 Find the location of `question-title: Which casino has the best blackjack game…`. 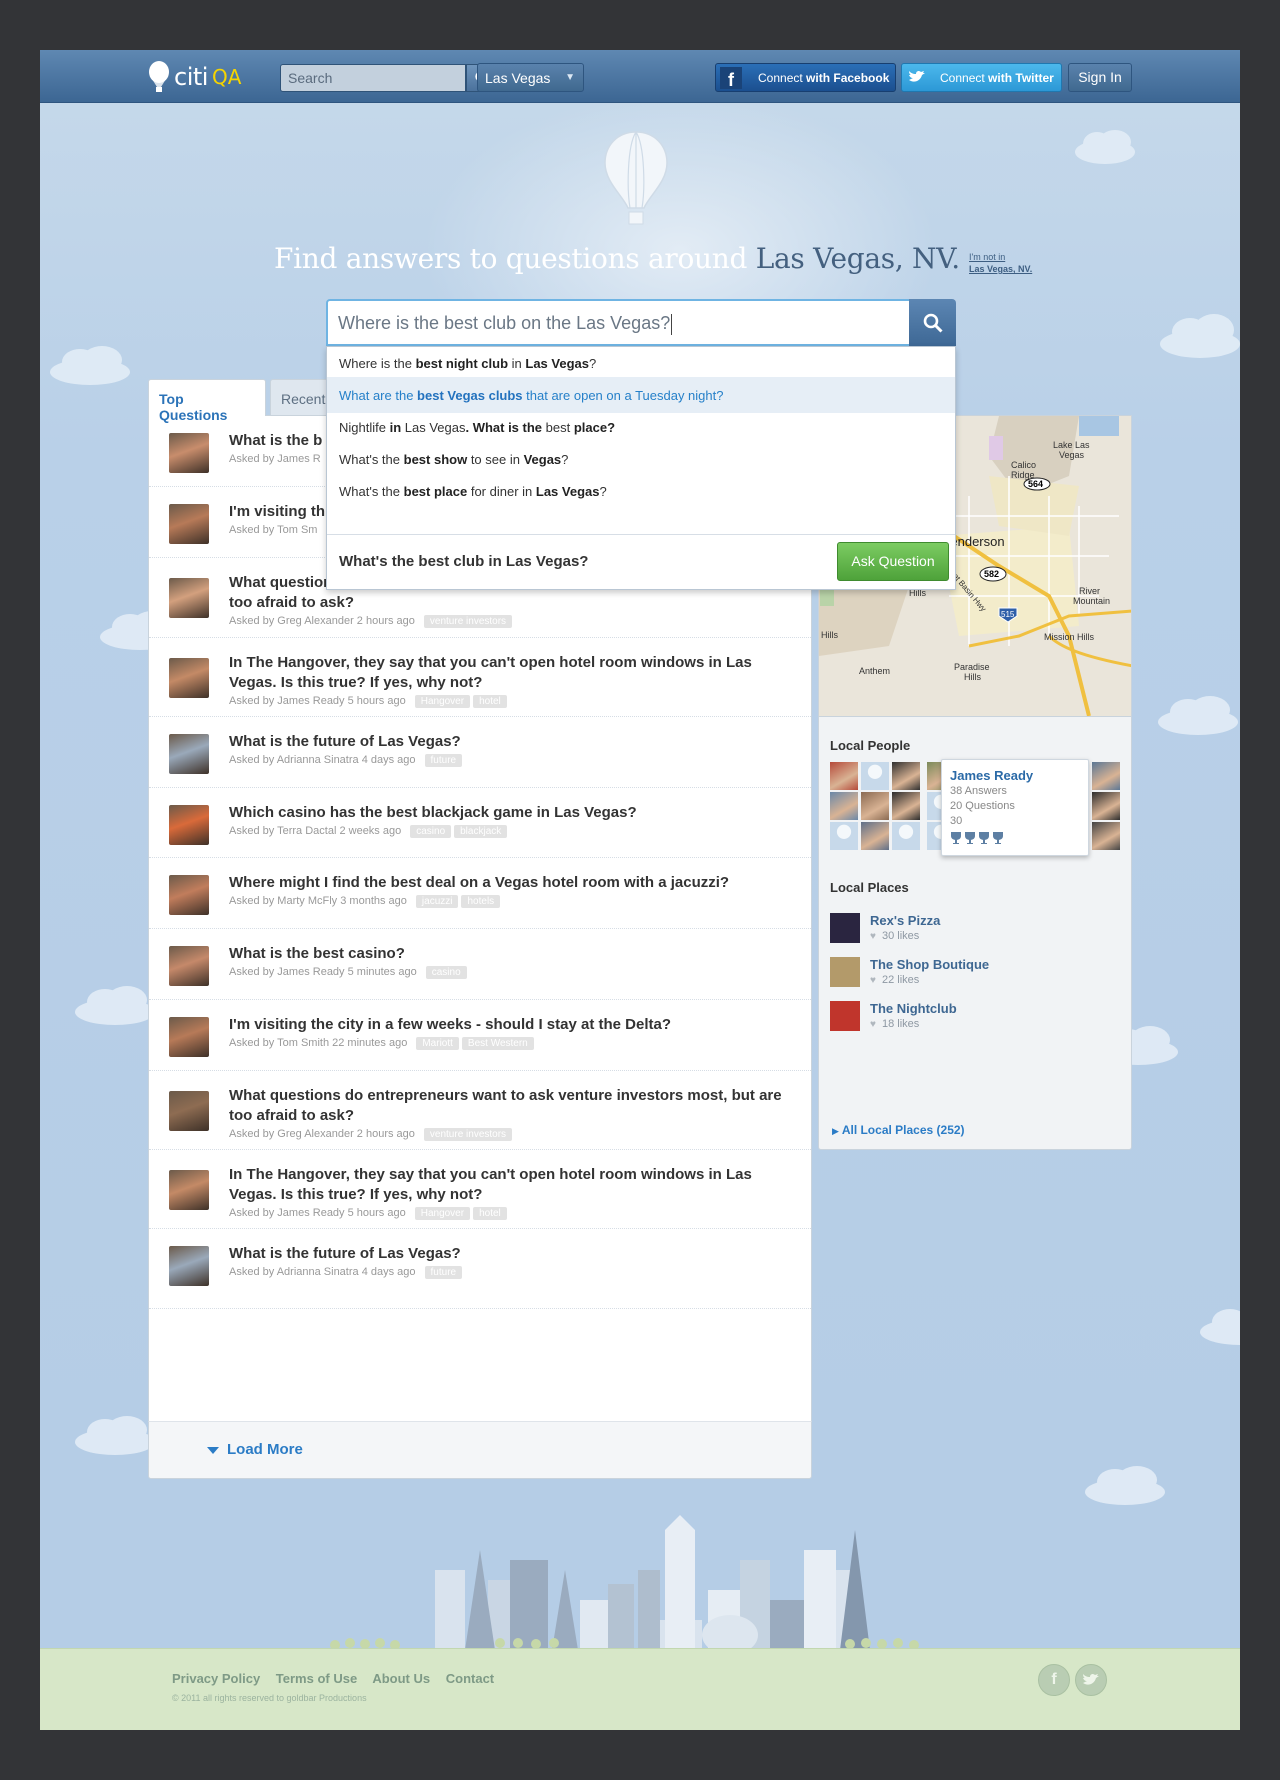

question-title: Which casino has the best blackjack game… is located at coordinates (514, 813).